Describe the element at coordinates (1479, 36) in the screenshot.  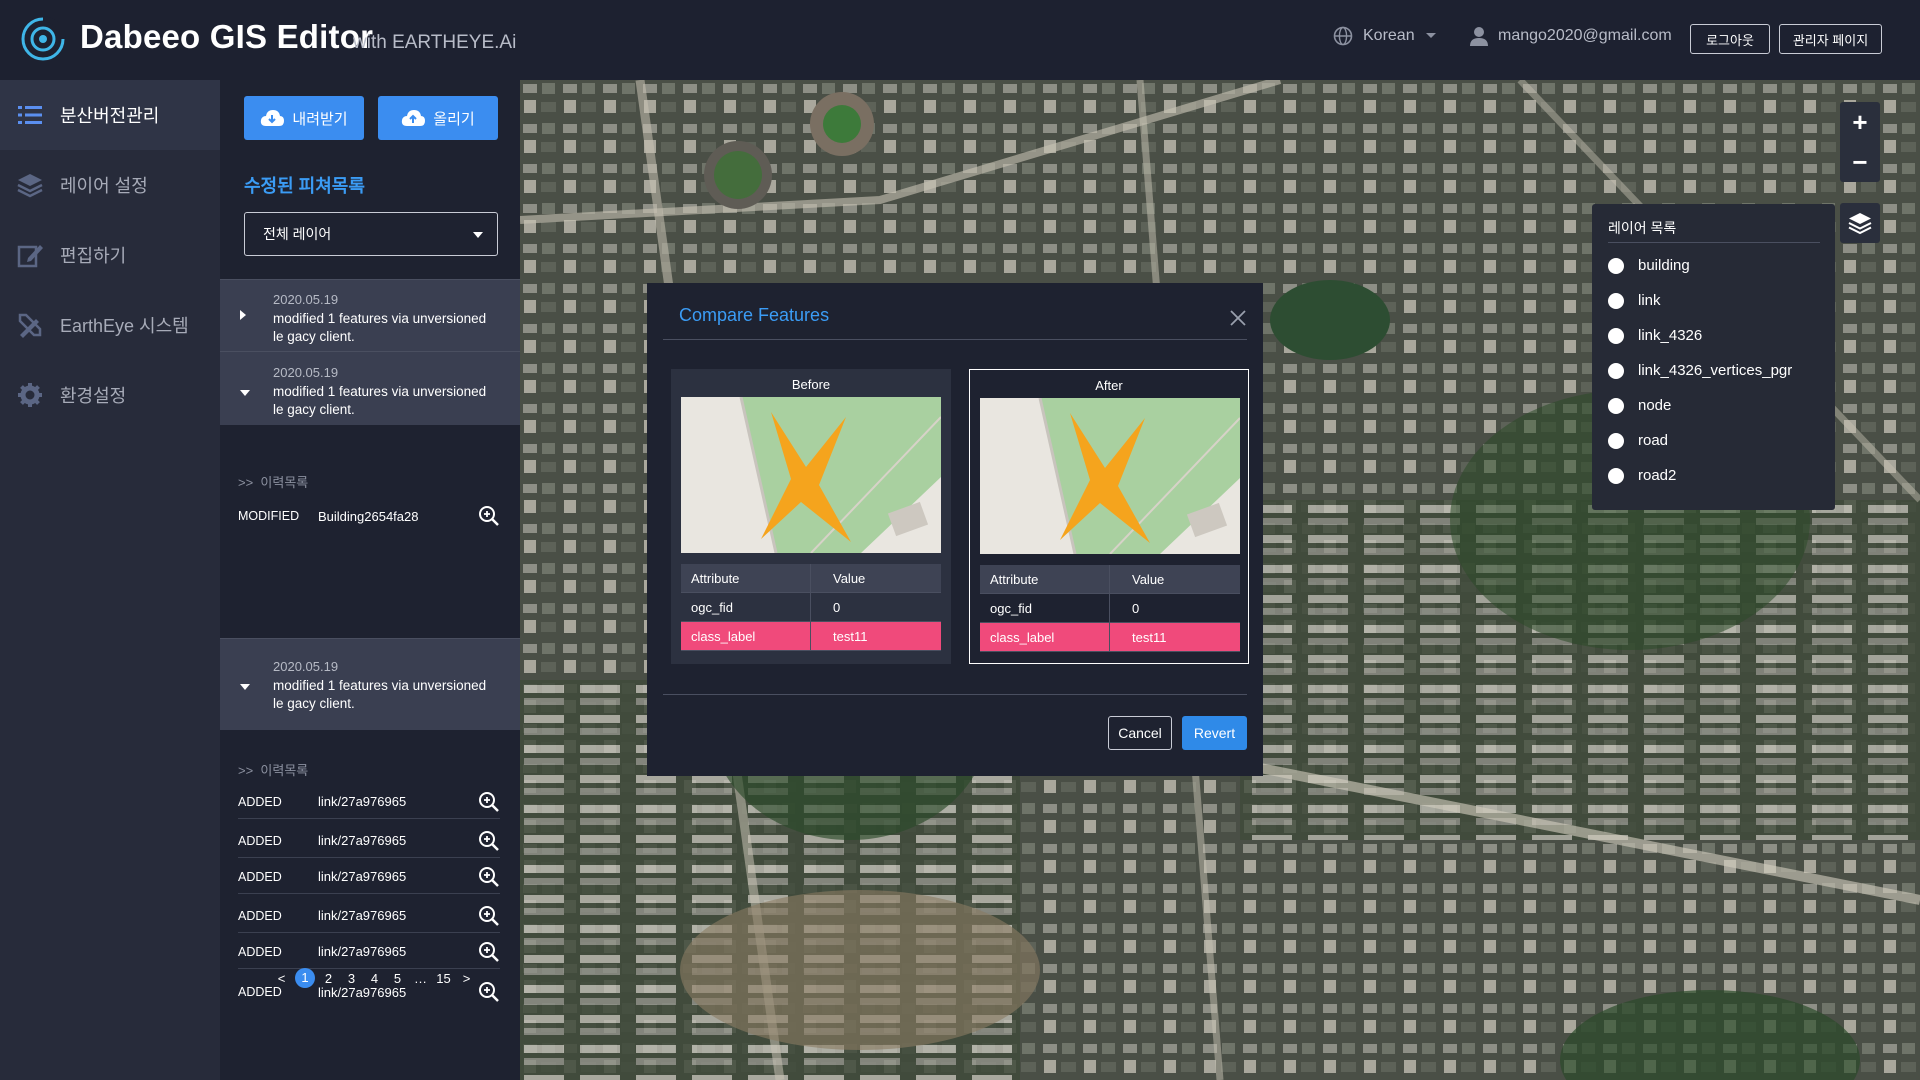
I see `user-icon` at that location.